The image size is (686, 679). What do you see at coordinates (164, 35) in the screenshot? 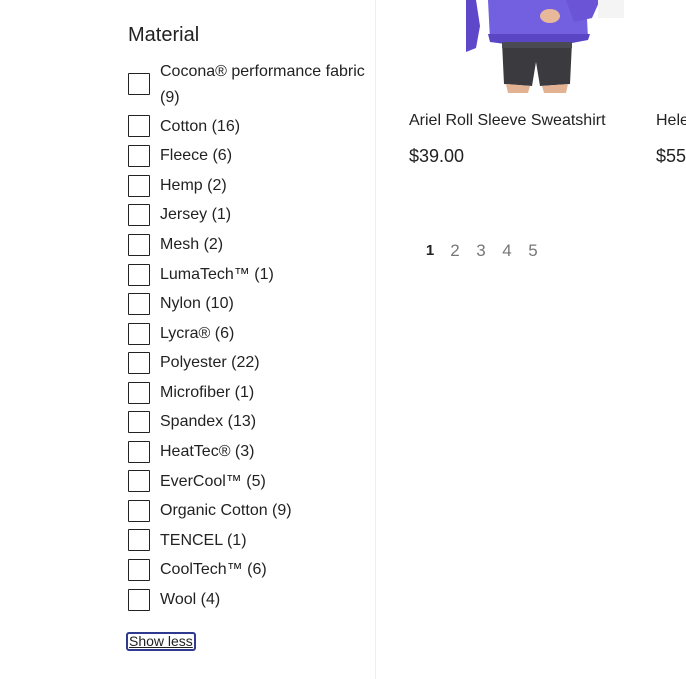
I see `filter-title-material: Material` at bounding box center [164, 35].